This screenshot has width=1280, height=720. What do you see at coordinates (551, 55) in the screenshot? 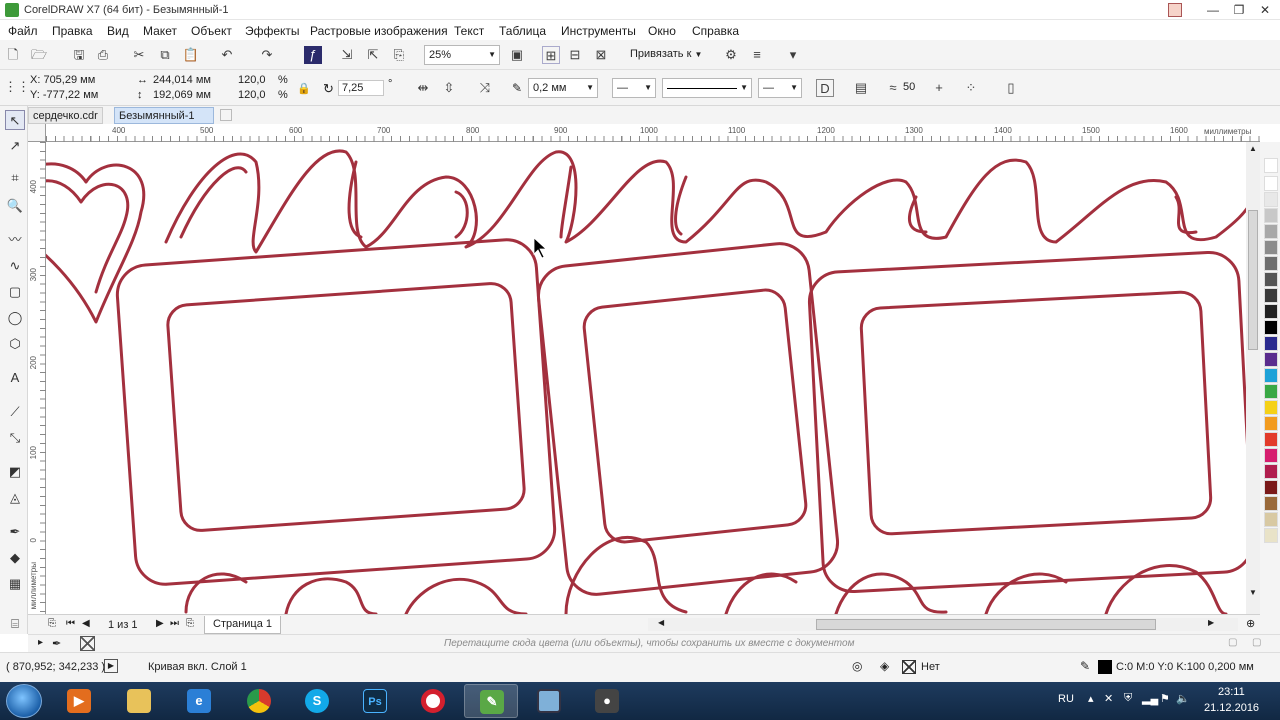
I see `show-rulers-icon: ⊞` at bounding box center [551, 55].